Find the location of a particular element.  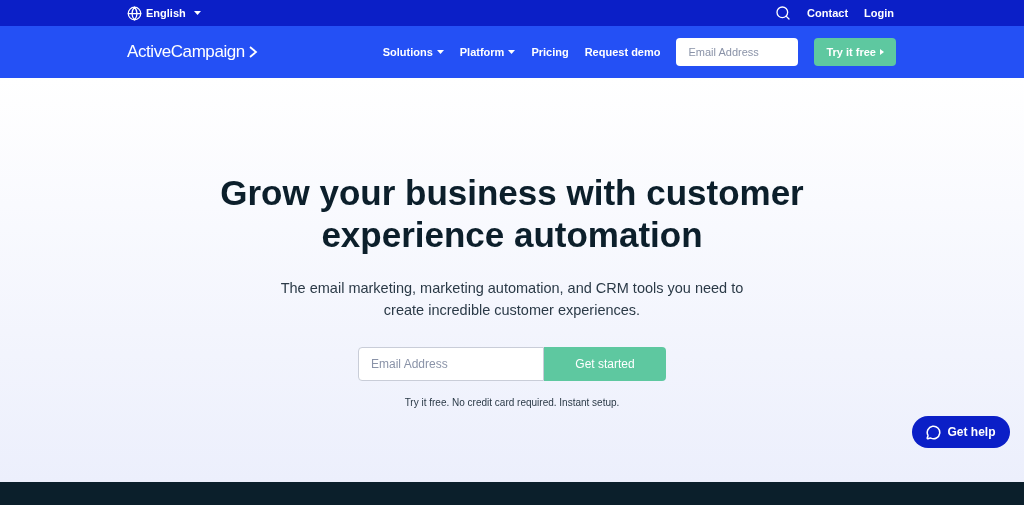

language-selector: English is located at coordinates (164, 13).